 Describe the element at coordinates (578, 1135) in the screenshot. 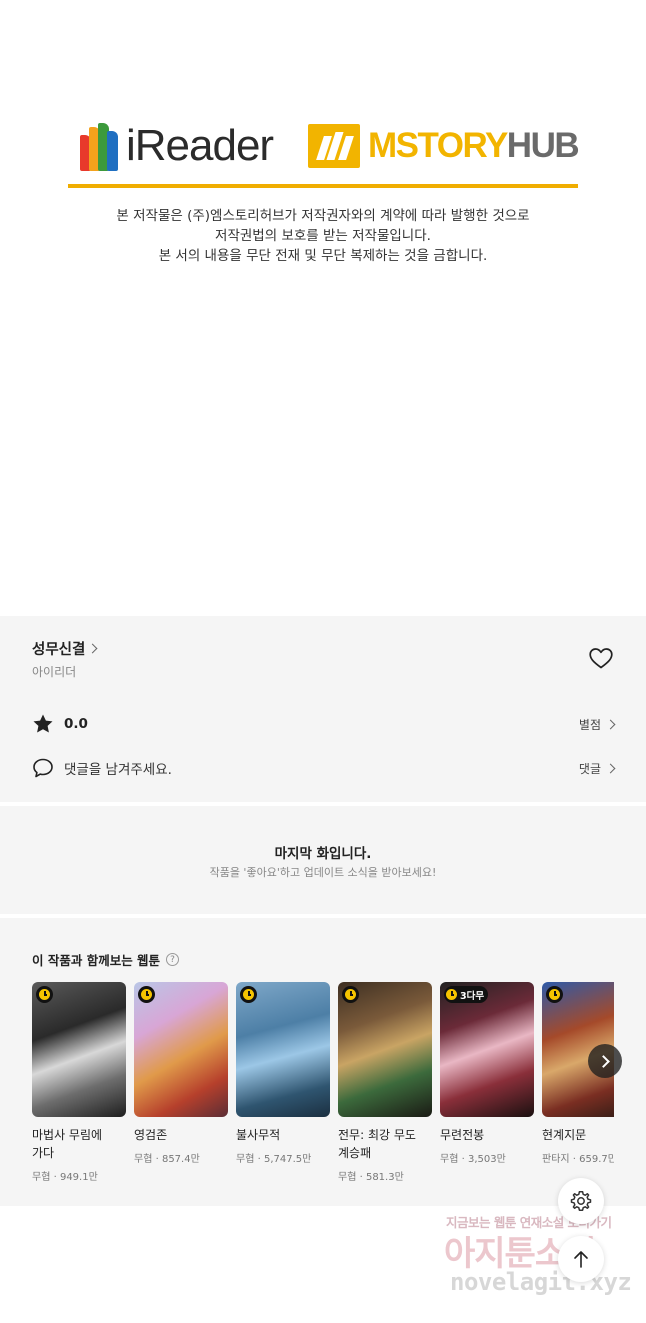

I see `recommendation-title: 현계지문` at that location.